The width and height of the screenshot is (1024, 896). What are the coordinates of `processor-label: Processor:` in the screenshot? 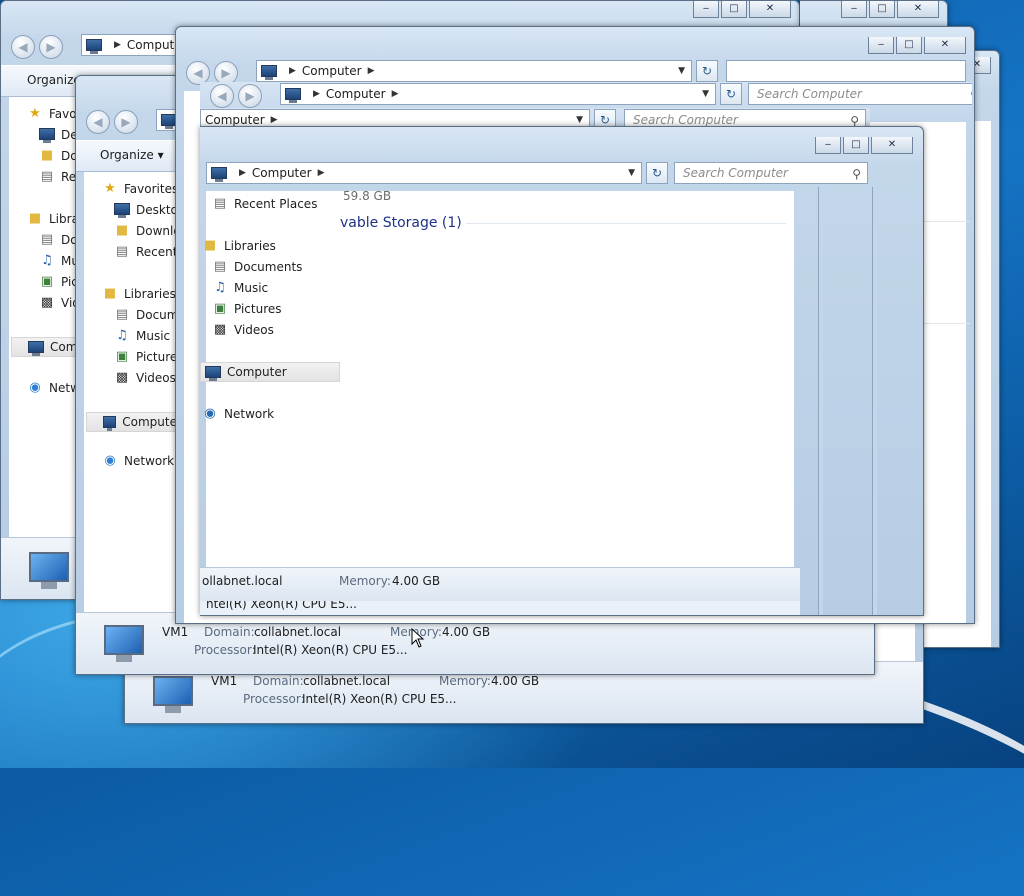 It's located at (274, 699).